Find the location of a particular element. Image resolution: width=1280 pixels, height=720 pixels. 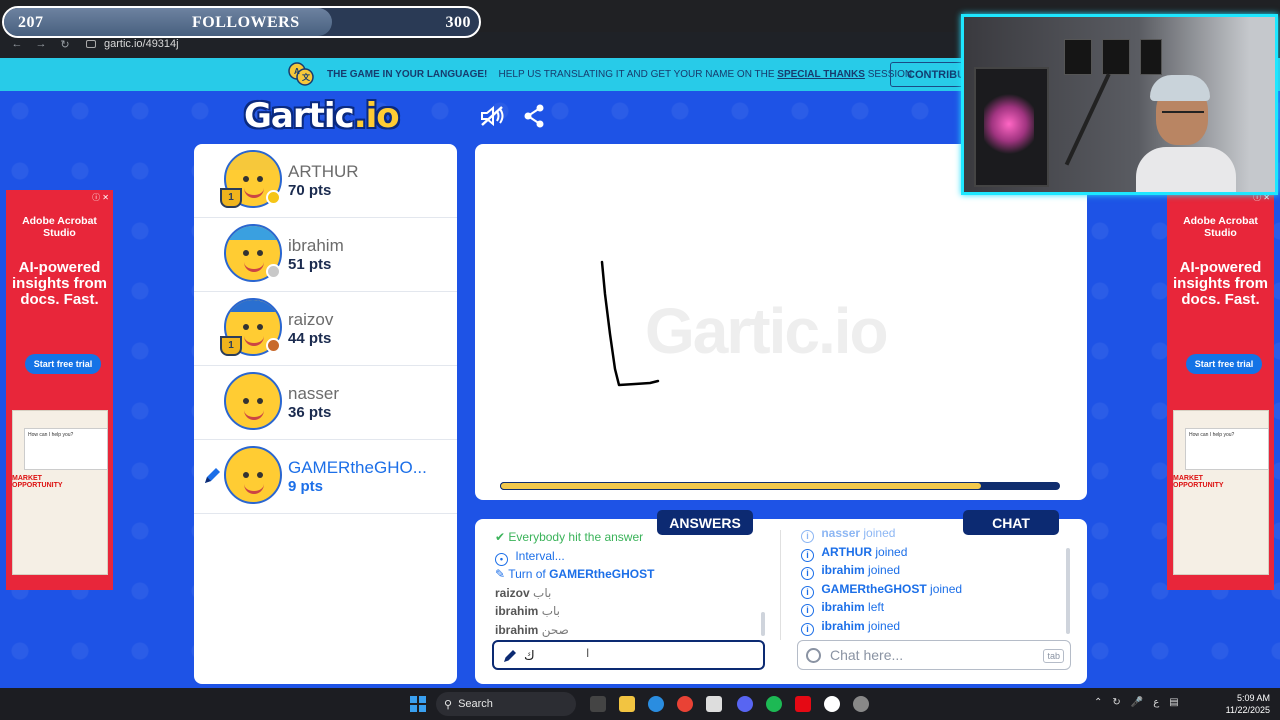

chat-scrollbar is located at coordinates (1068, 591).